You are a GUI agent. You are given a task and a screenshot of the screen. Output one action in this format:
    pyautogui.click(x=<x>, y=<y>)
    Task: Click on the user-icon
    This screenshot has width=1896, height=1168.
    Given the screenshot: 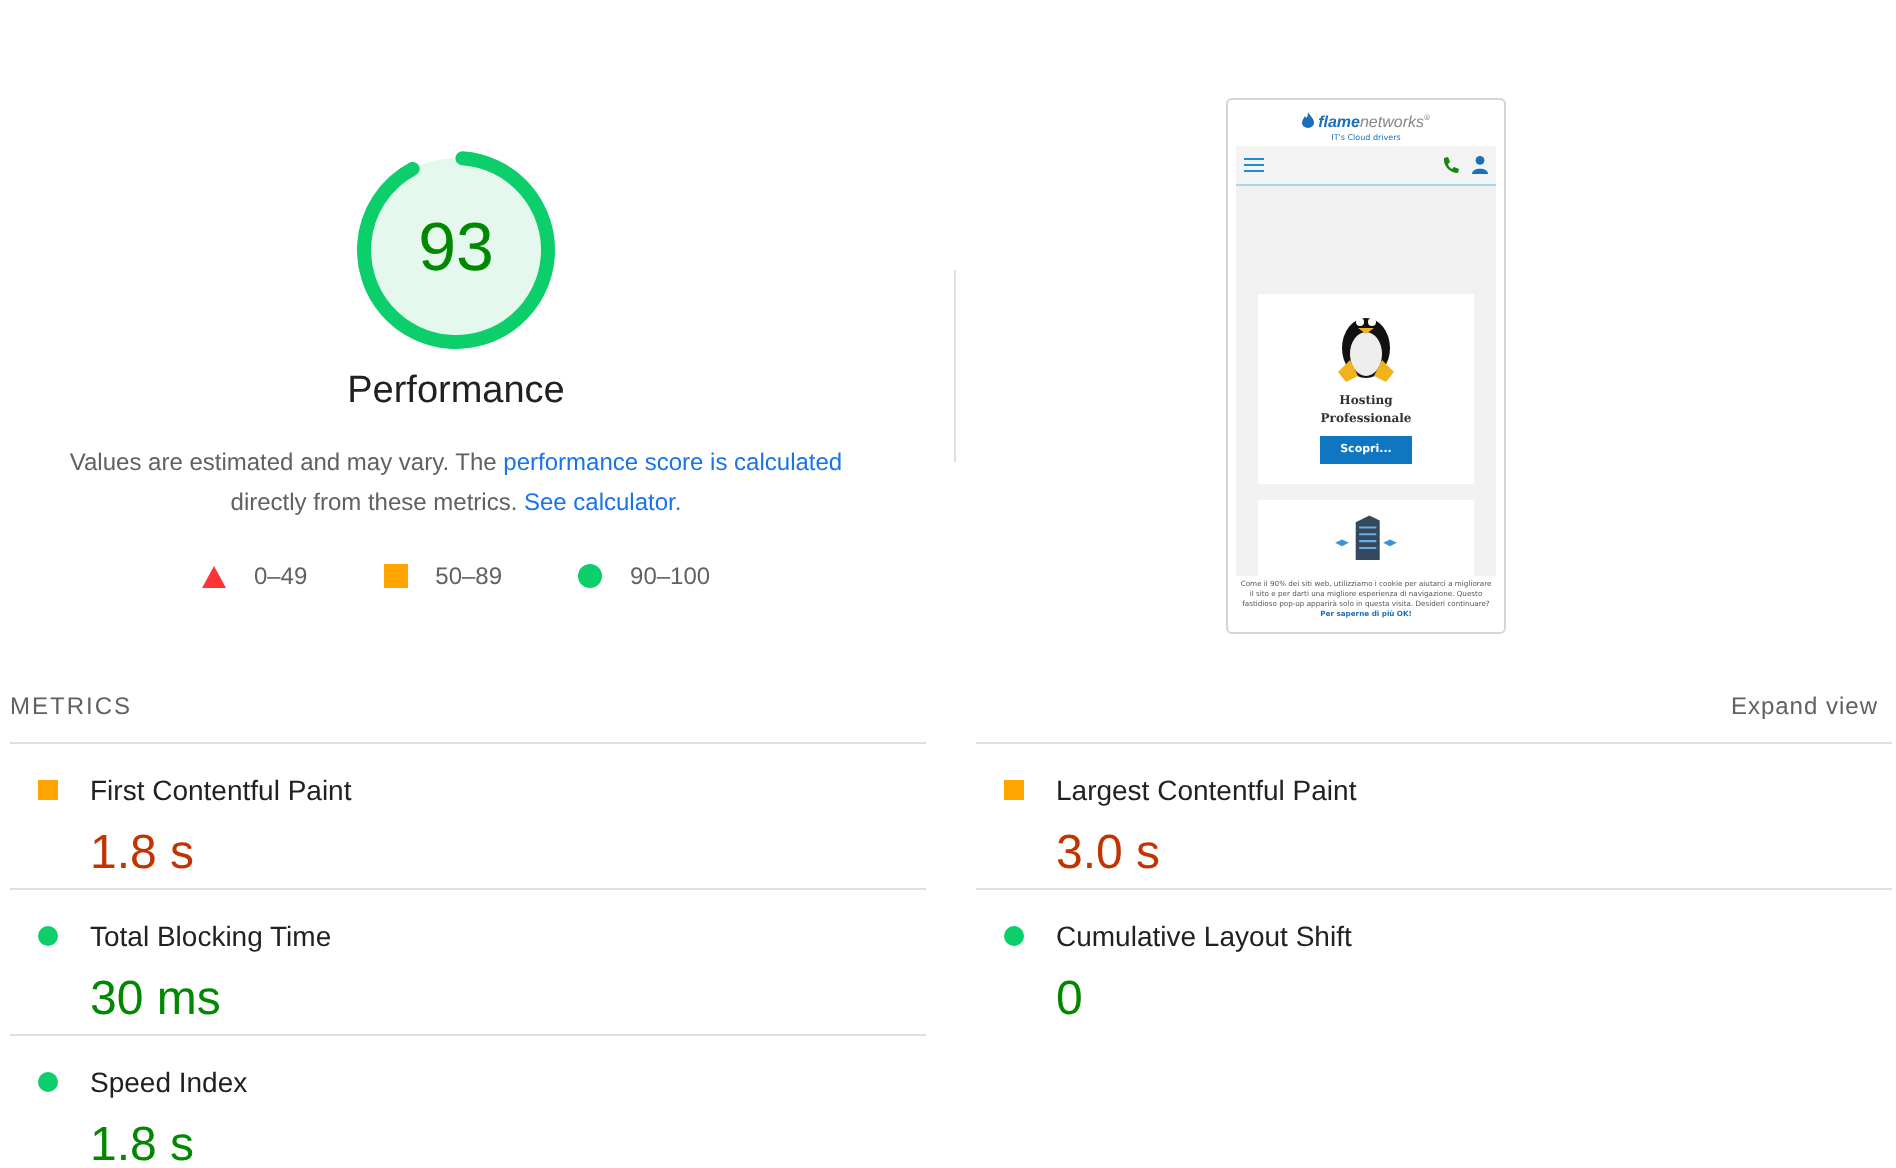 What is the action you would take?
    pyautogui.click(x=1480, y=165)
    